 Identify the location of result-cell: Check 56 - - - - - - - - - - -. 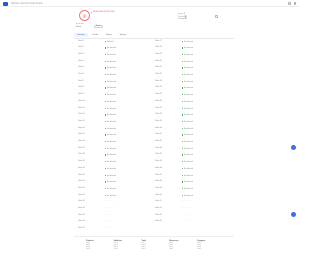
(191, 223).